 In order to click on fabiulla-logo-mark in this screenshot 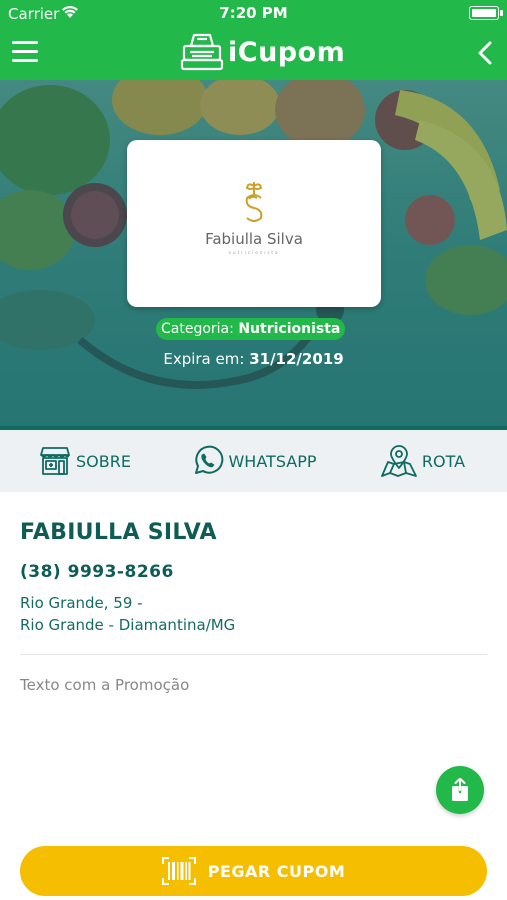, I will do `click(254, 202)`.